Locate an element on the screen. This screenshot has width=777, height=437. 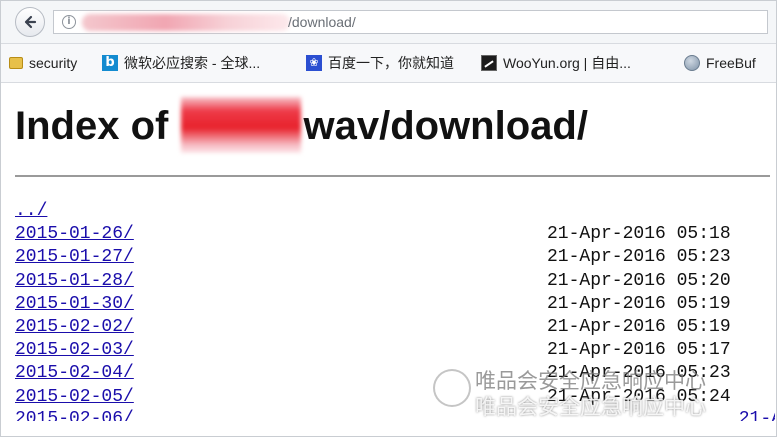
site-info-icon: i is located at coordinates (69, 22).